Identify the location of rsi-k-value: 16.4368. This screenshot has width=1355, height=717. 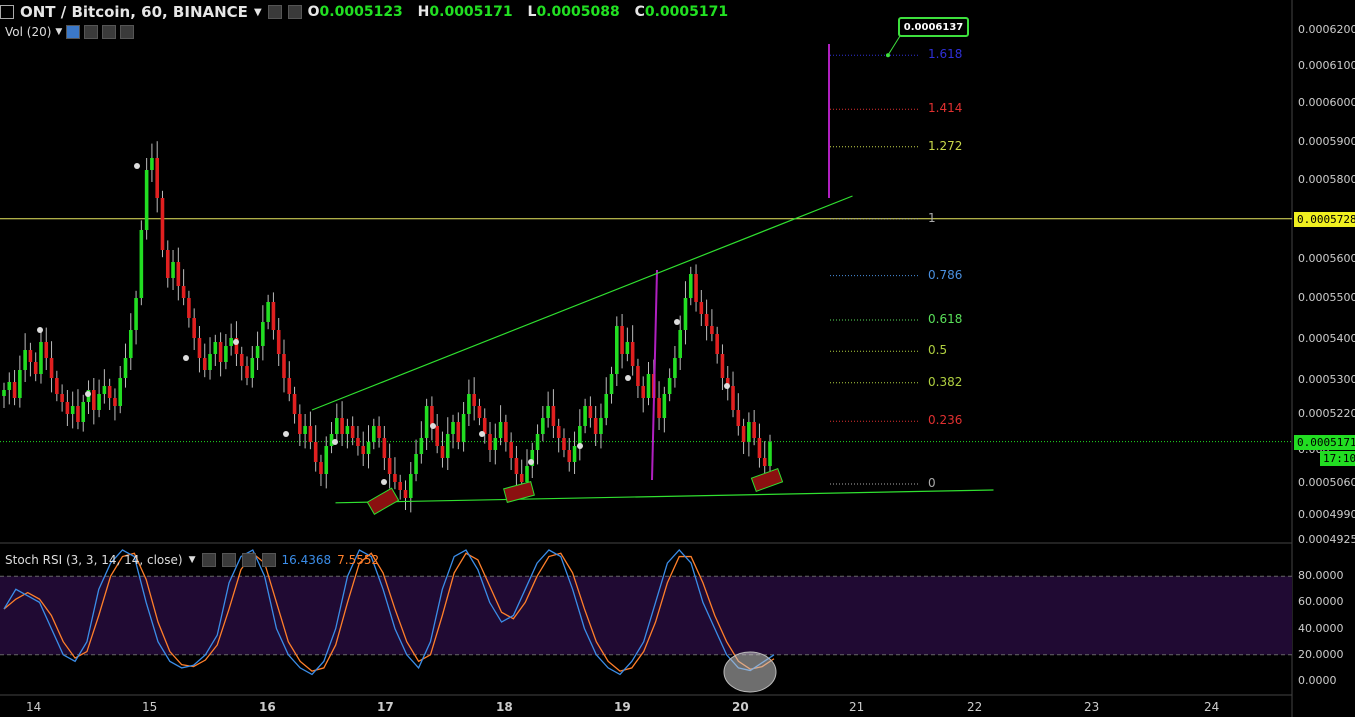
(306, 560).